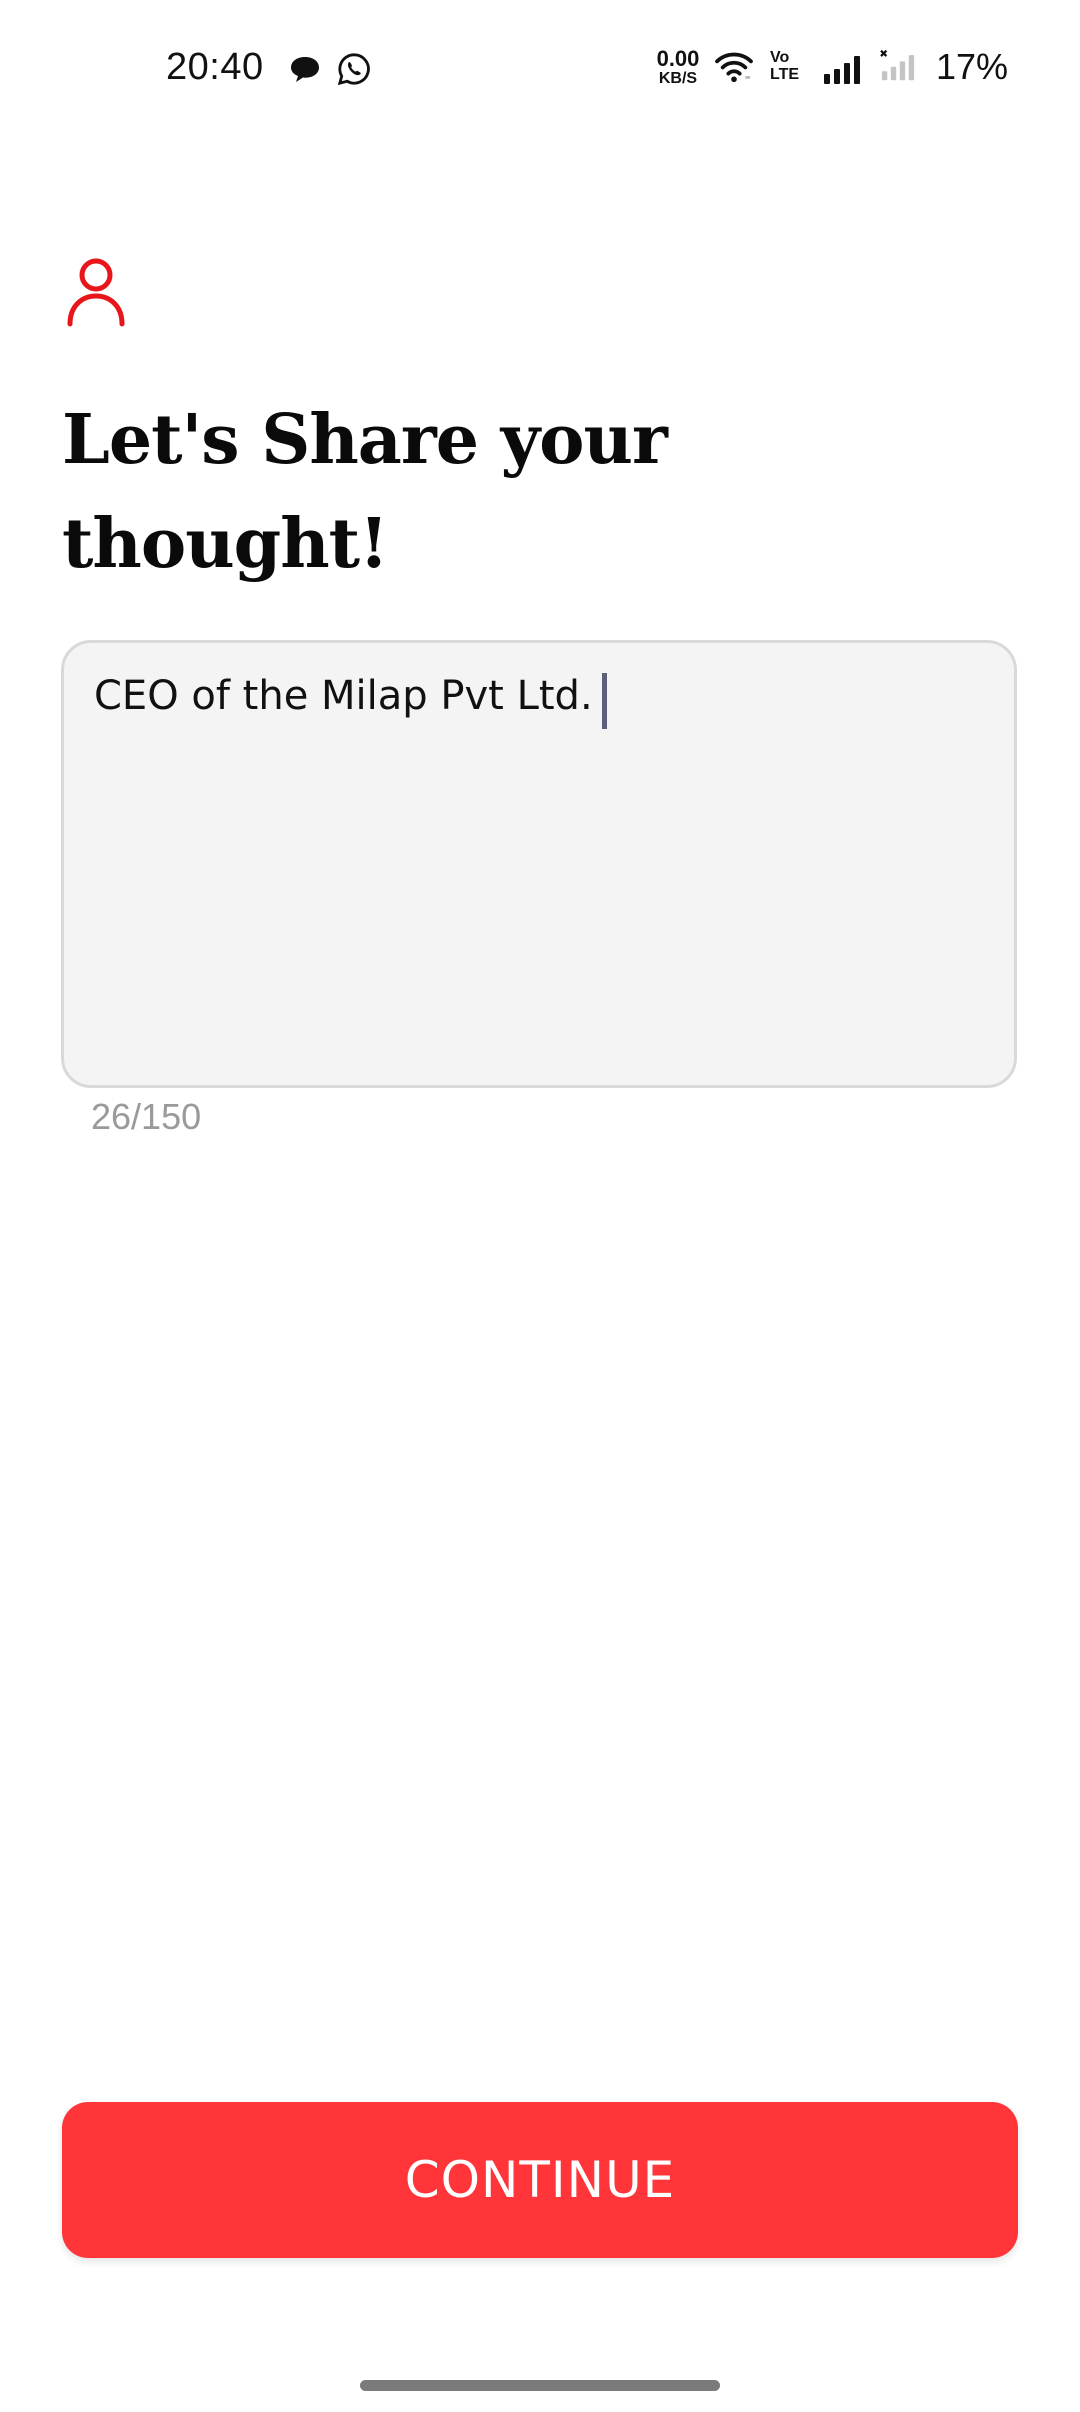 The width and height of the screenshot is (1080, 2412). I want to click on signal-no-service-icon, so click(897, 65).